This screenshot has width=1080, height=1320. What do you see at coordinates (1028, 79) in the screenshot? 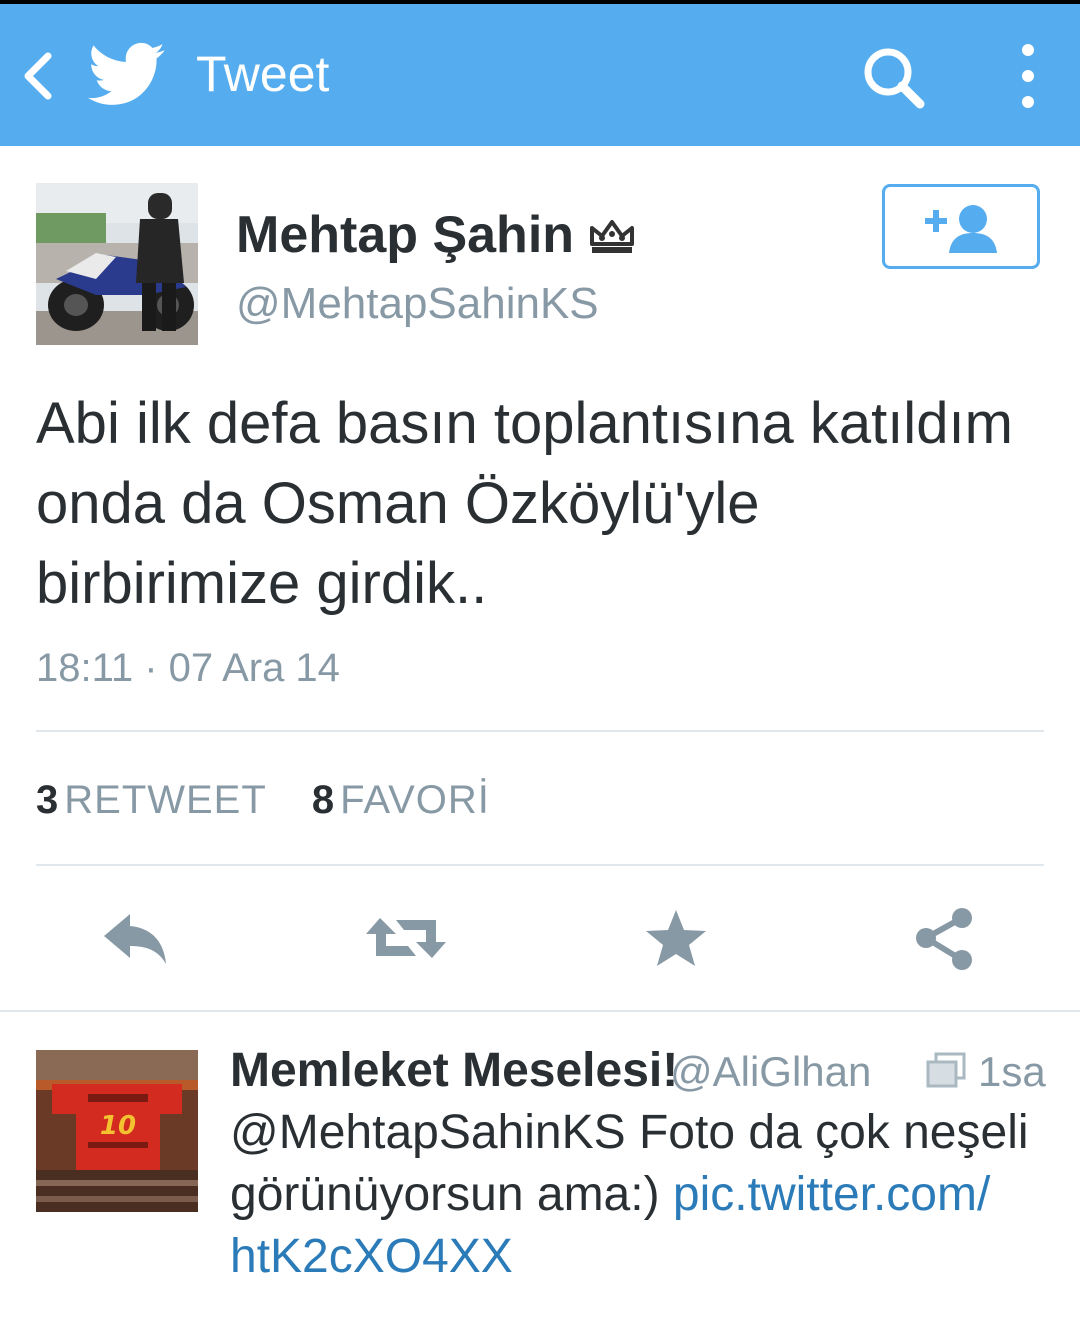
I see `overflow-menu-icon` at bounding box center [1028, 79].